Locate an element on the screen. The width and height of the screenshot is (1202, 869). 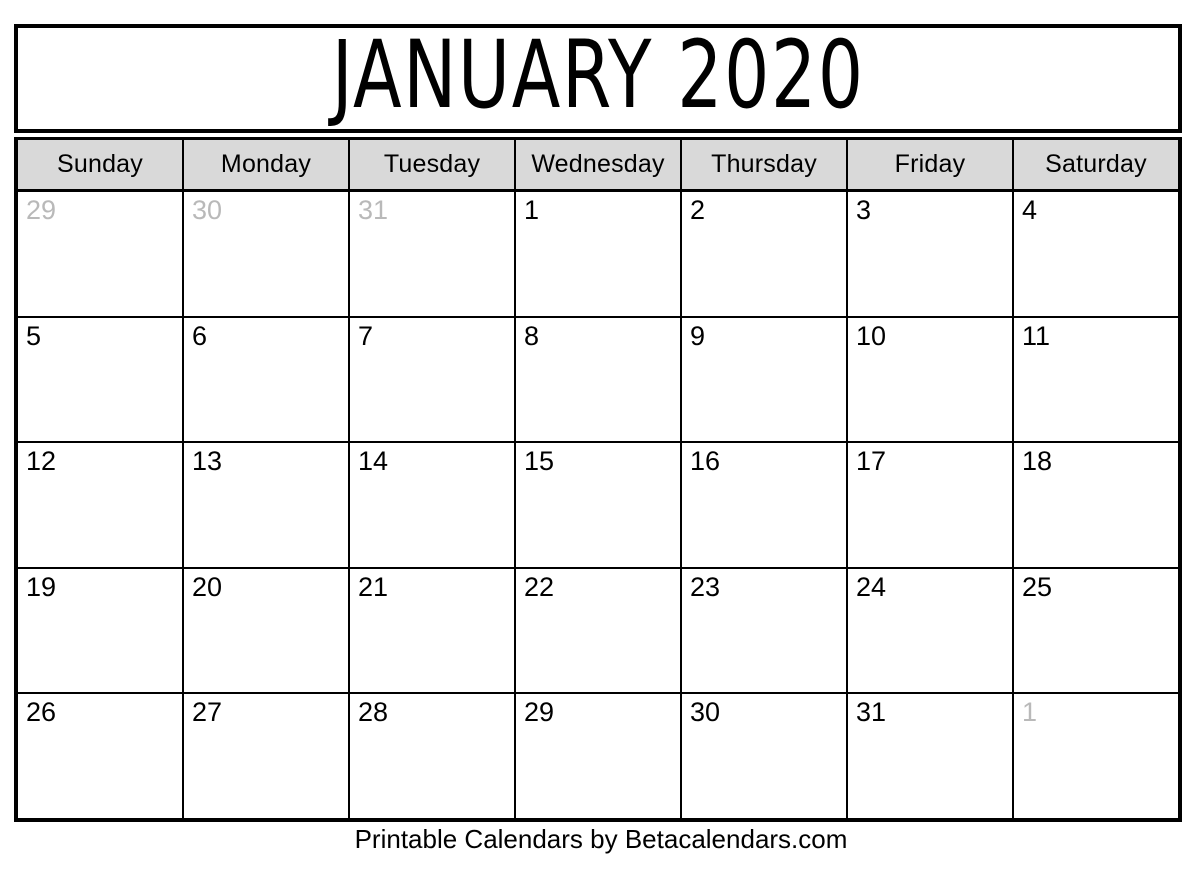
weekday-header-label: Tuesday is located at coordinates (432, 164).